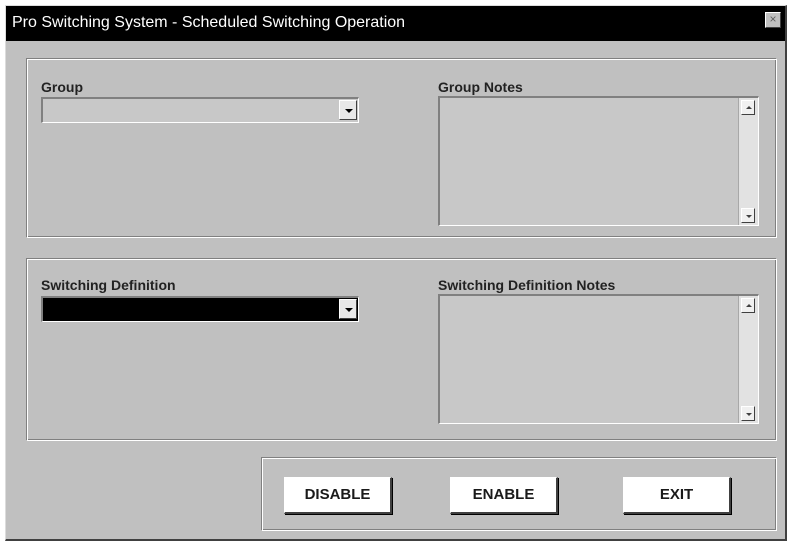 The height and width of the screenshot is (543, 790). What do you see at coordinates (480, 87) in the screenshot?
I see `group-notes-label: Group Notes` at bounding box center [480, 87].